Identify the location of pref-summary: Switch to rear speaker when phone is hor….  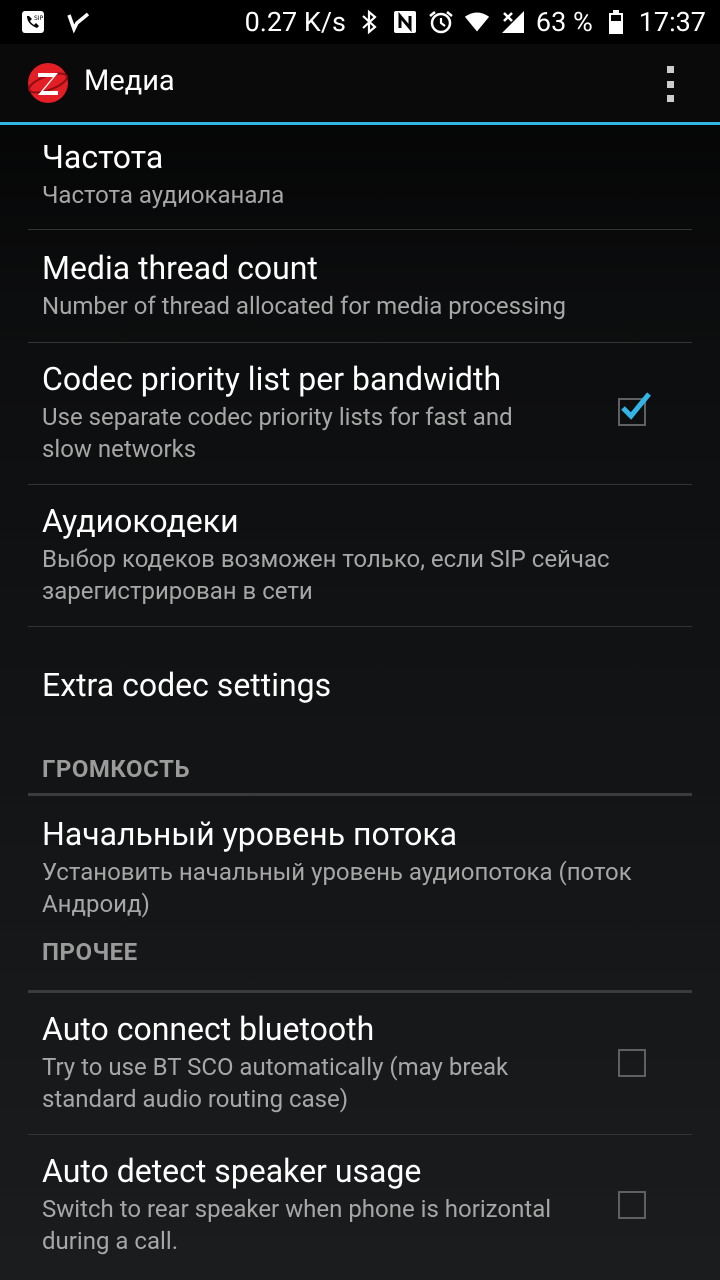
(297, 1225).